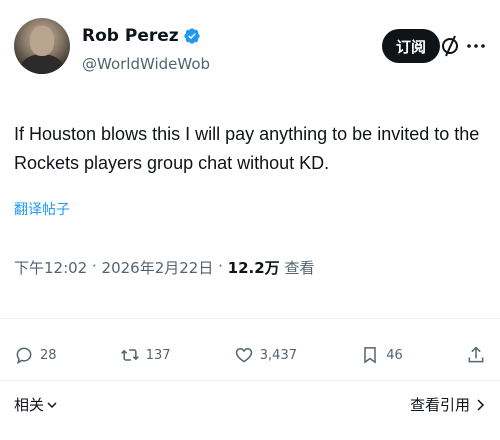 The image size is (500, 440). What do you see at coordinates (250, 405) in the screenshot?
I see `tweet-footer: 相关 查看引用` at bounding box center [250, 405].